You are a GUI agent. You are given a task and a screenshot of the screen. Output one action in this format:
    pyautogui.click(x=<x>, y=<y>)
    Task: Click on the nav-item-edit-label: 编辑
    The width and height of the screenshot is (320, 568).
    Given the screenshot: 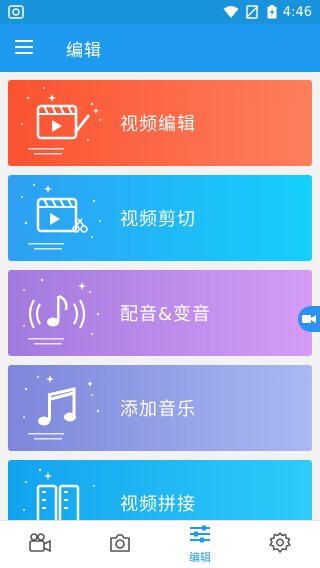 What is the action you would take?
    pyautogui.click(x=200, y=557)
    